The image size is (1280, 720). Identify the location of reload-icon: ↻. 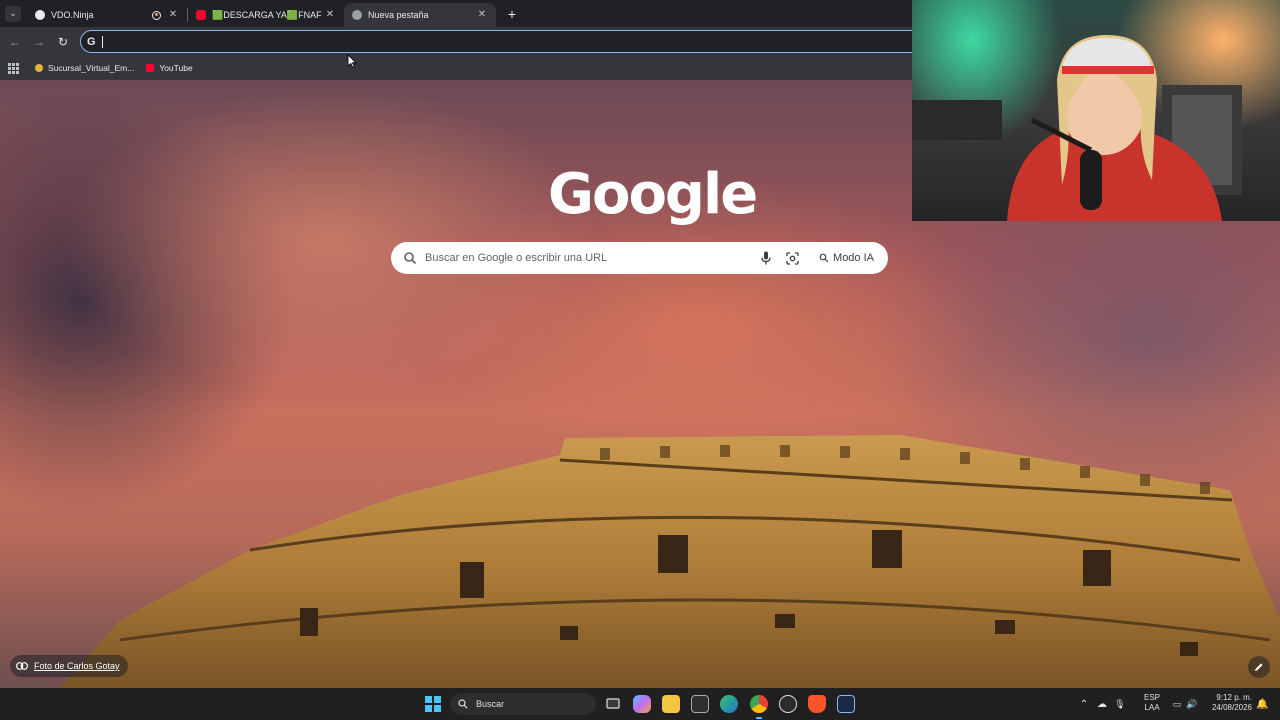
(63, 41).